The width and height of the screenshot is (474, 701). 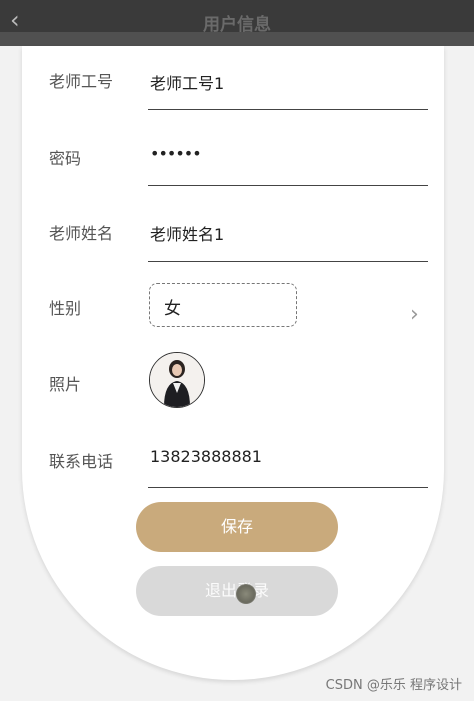 What do you see at coordinates (393, 685) in the screenshot?
I see `watermark: CSDN @乐乐 程序设计` at bounding box center [393, 685].